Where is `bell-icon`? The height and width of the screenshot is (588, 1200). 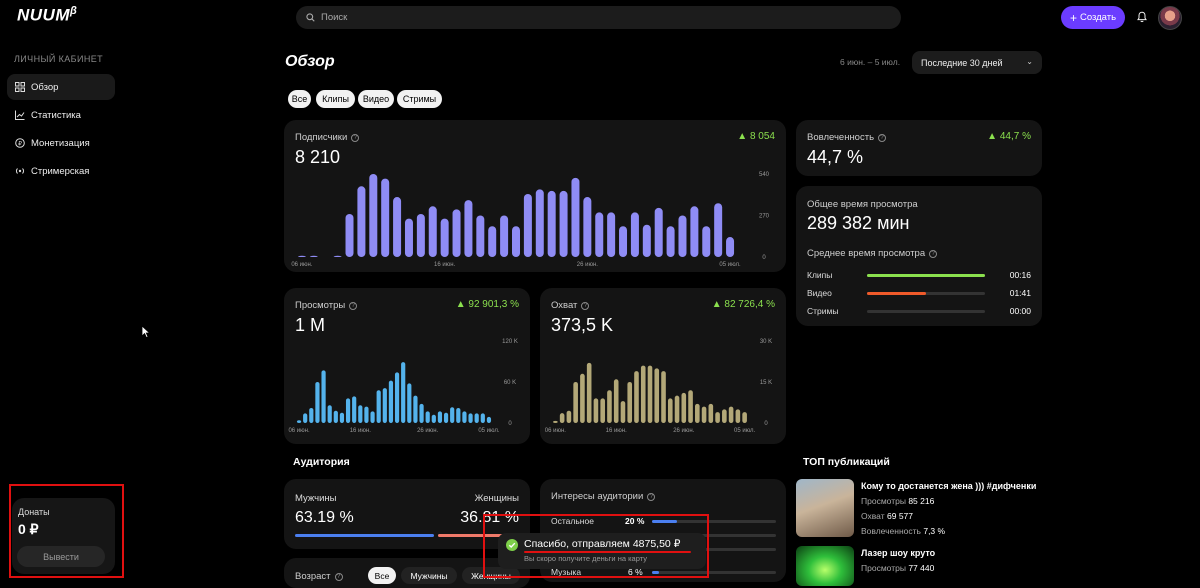 bell-icon is located at coordinates (1142, 17).